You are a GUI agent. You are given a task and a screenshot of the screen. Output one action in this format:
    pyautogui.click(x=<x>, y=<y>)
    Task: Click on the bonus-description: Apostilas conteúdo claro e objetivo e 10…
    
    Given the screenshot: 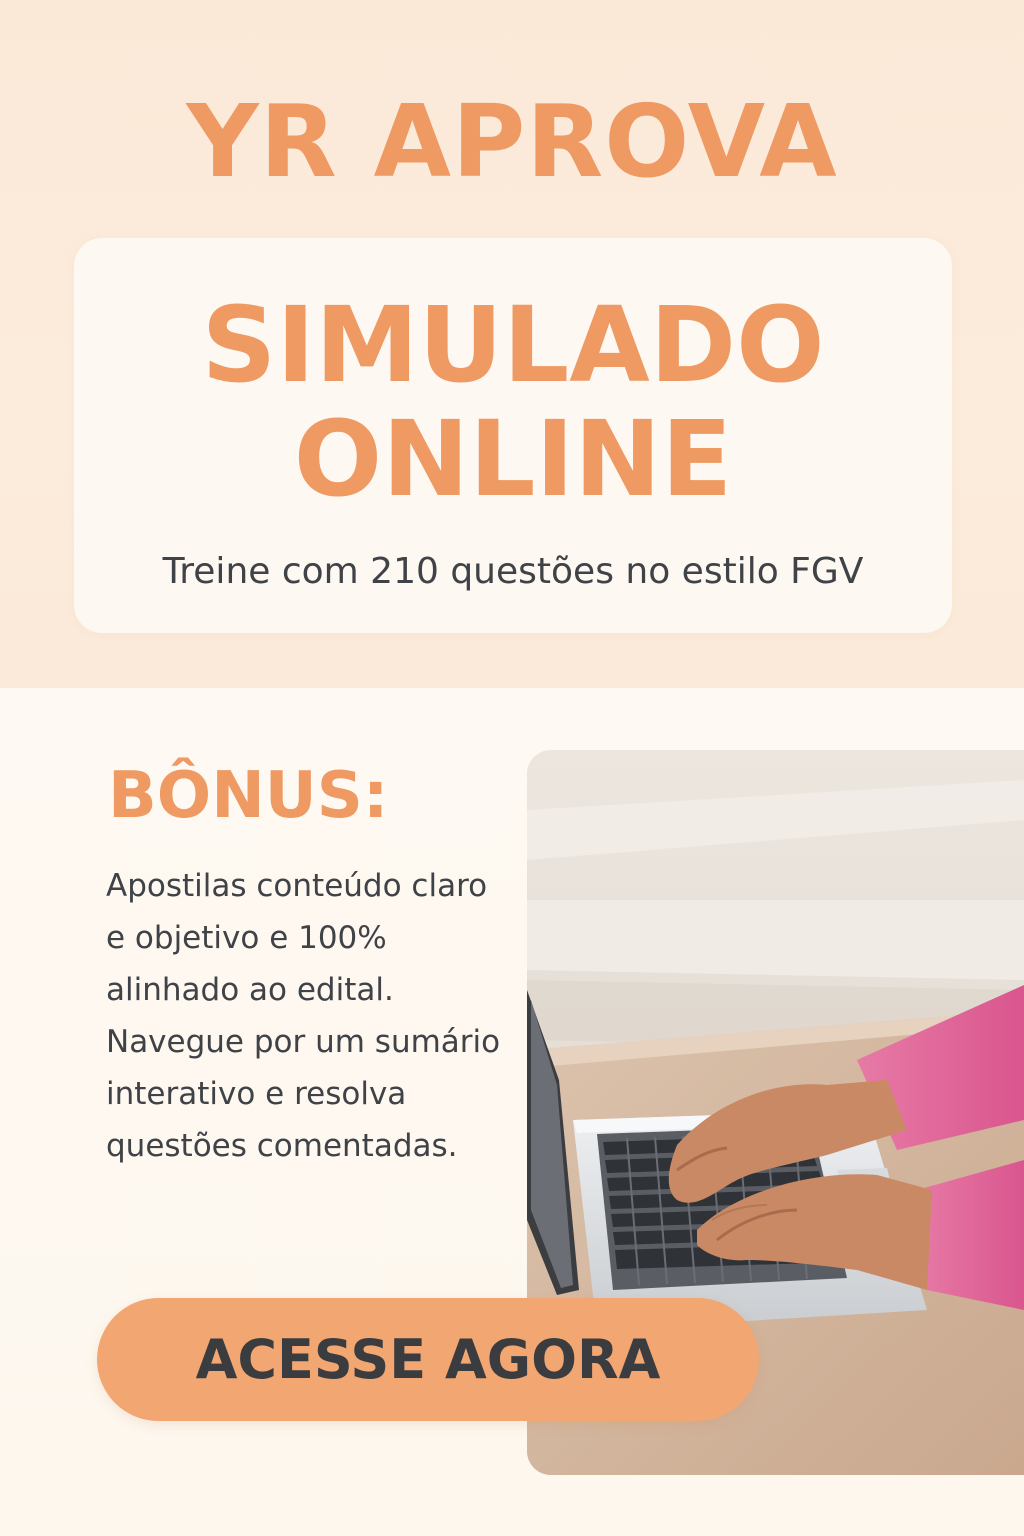 What is the action you would take?
    pyautogui.click(x=303, y=1016)
    